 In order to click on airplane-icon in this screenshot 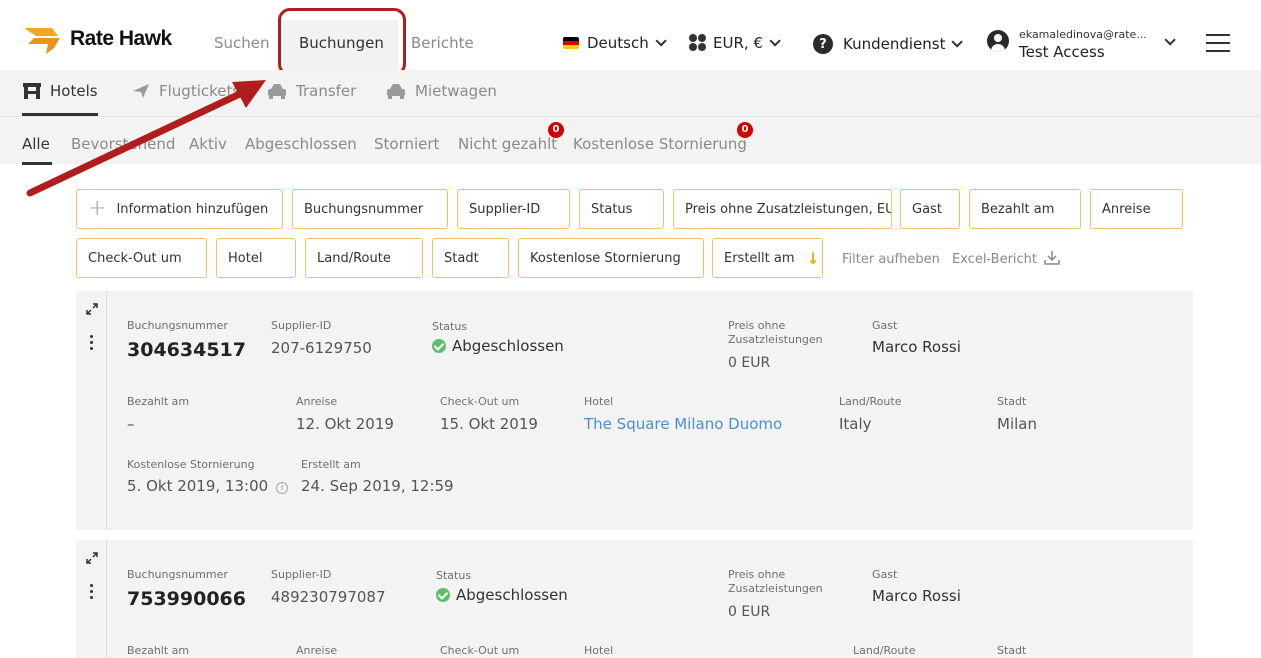, I will do `click(141, 91)`.